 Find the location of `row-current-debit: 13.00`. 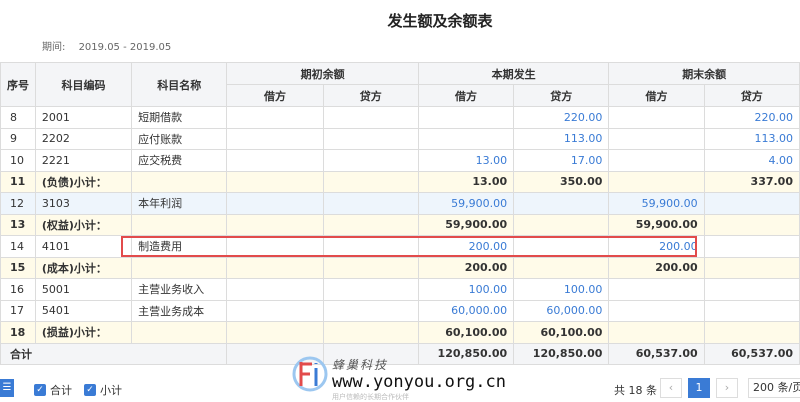

row-current-debit: 13.00 is located at coordinates (466, 181).